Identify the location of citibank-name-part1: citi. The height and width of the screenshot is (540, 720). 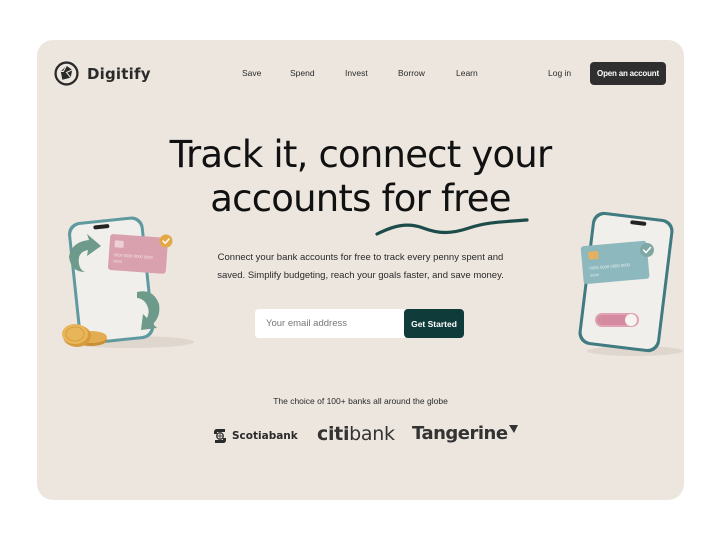
(333, 434).